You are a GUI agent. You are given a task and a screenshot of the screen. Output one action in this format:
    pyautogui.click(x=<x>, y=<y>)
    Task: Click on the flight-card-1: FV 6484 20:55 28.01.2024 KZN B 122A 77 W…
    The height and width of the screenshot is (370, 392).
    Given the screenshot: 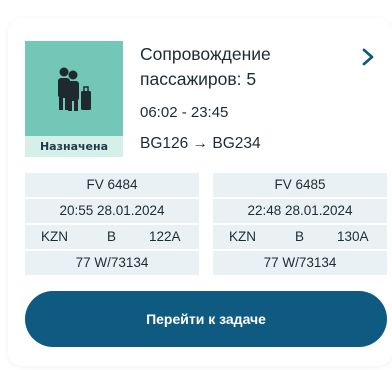 What is the action you would take?
    pyautogui.click(x=112, y=225)
    